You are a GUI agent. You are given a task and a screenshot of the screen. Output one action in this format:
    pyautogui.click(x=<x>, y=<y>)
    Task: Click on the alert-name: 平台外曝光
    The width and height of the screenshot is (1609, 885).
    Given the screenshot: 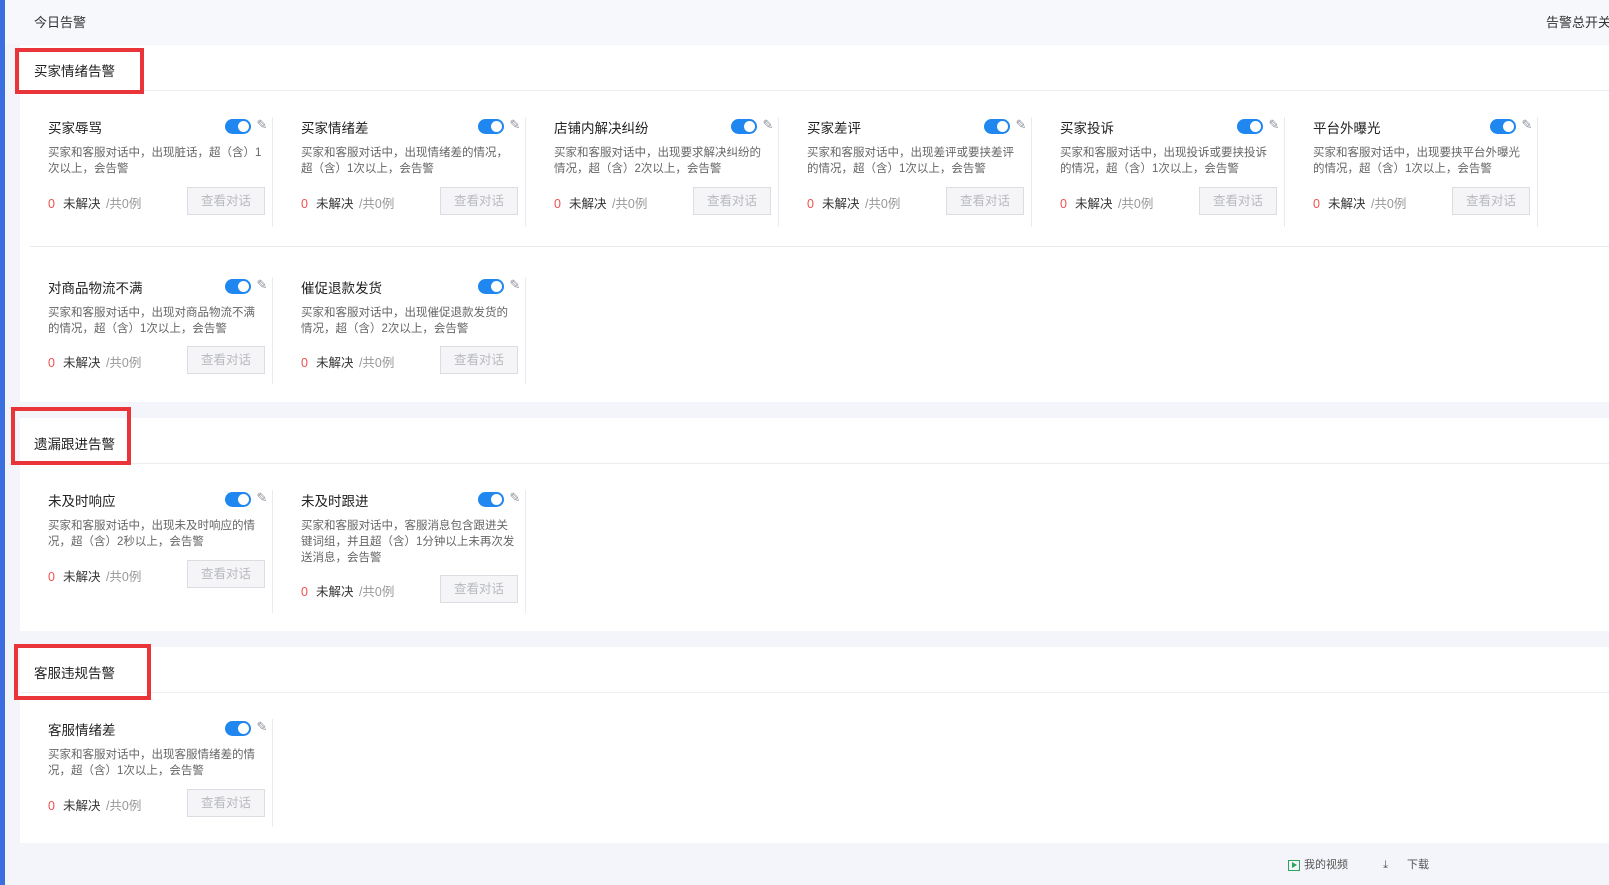 What is the action you would take?
    pyautogui.click(x=1347, y=128)
    